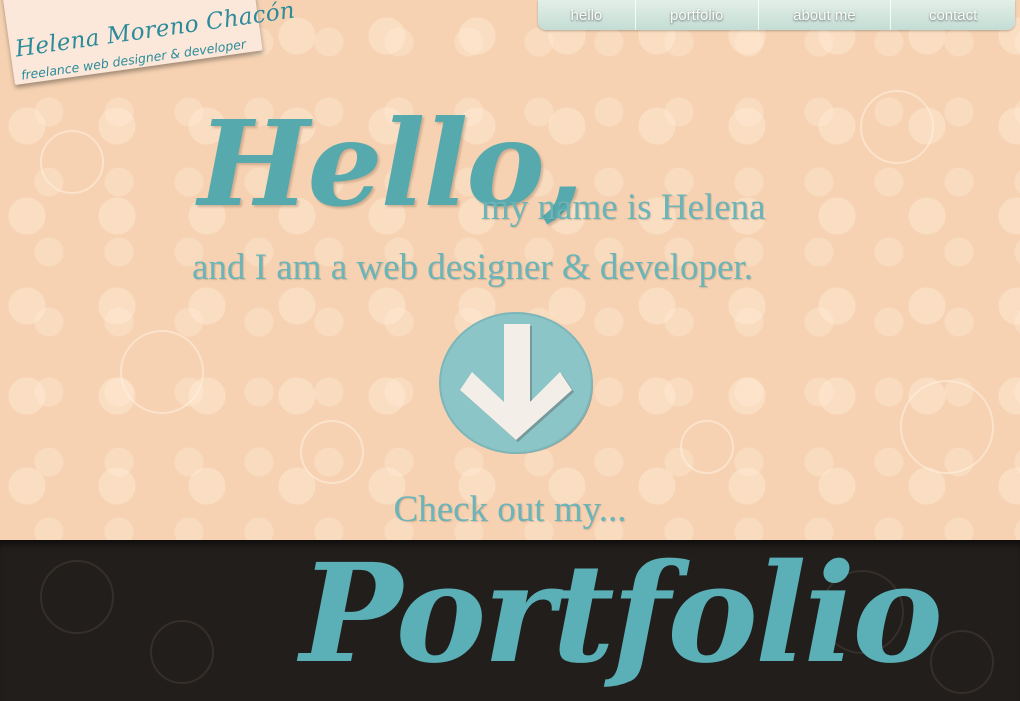 The image size is (1020, 701). I want to click on nav-item-portfolio: portfolio, so click(697, 15).